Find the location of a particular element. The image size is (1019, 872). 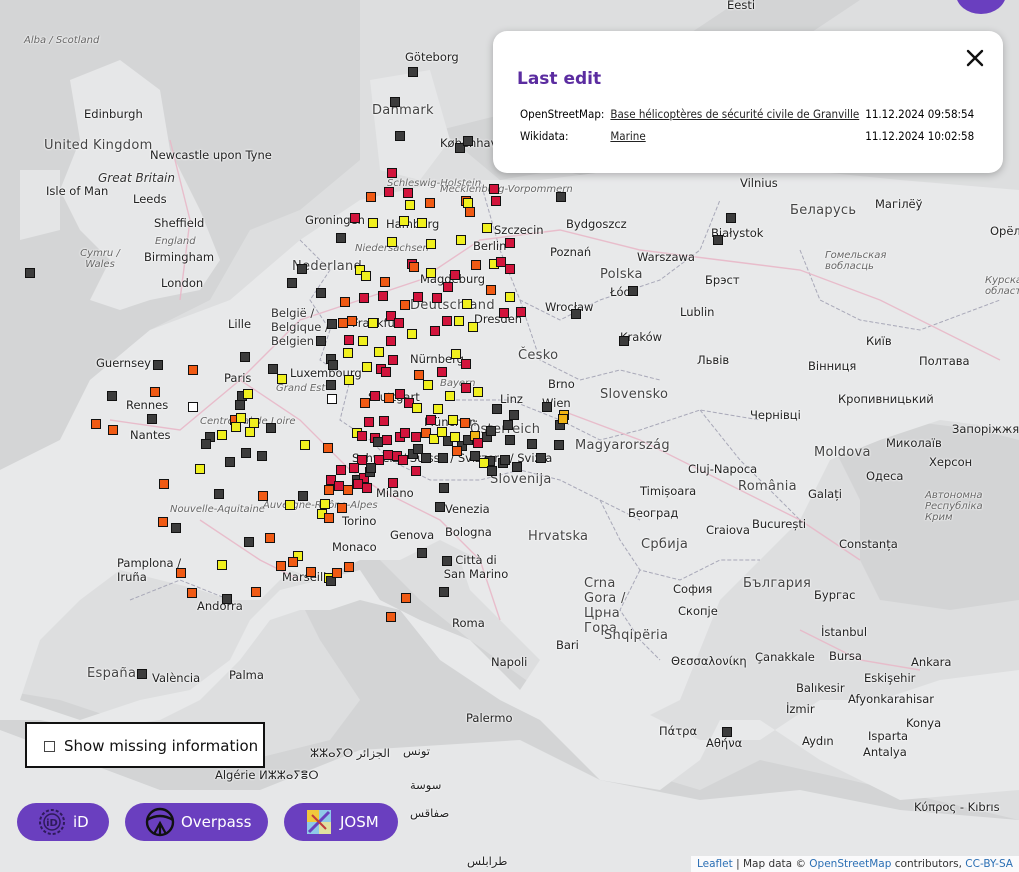

overpass-button: Overpass is located at coordinates (196, 822).